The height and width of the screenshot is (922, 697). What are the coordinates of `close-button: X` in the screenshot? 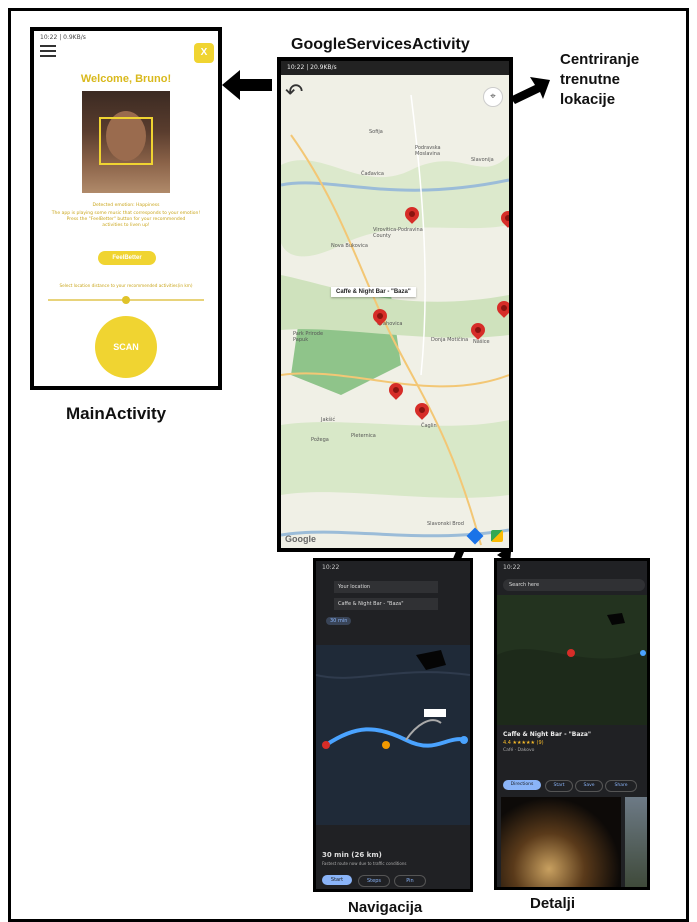 It's located at (204, 53).